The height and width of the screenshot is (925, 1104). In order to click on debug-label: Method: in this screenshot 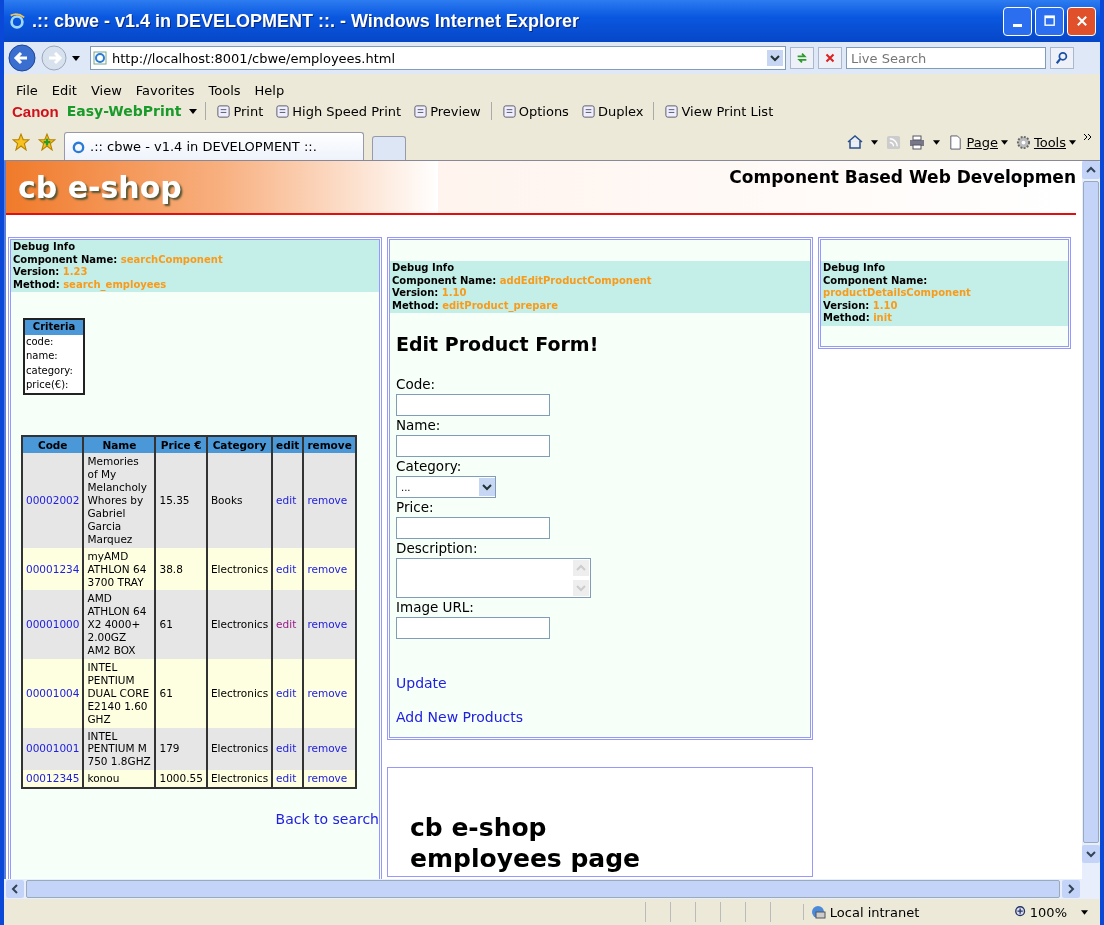, I will do `click(846, 317)`.